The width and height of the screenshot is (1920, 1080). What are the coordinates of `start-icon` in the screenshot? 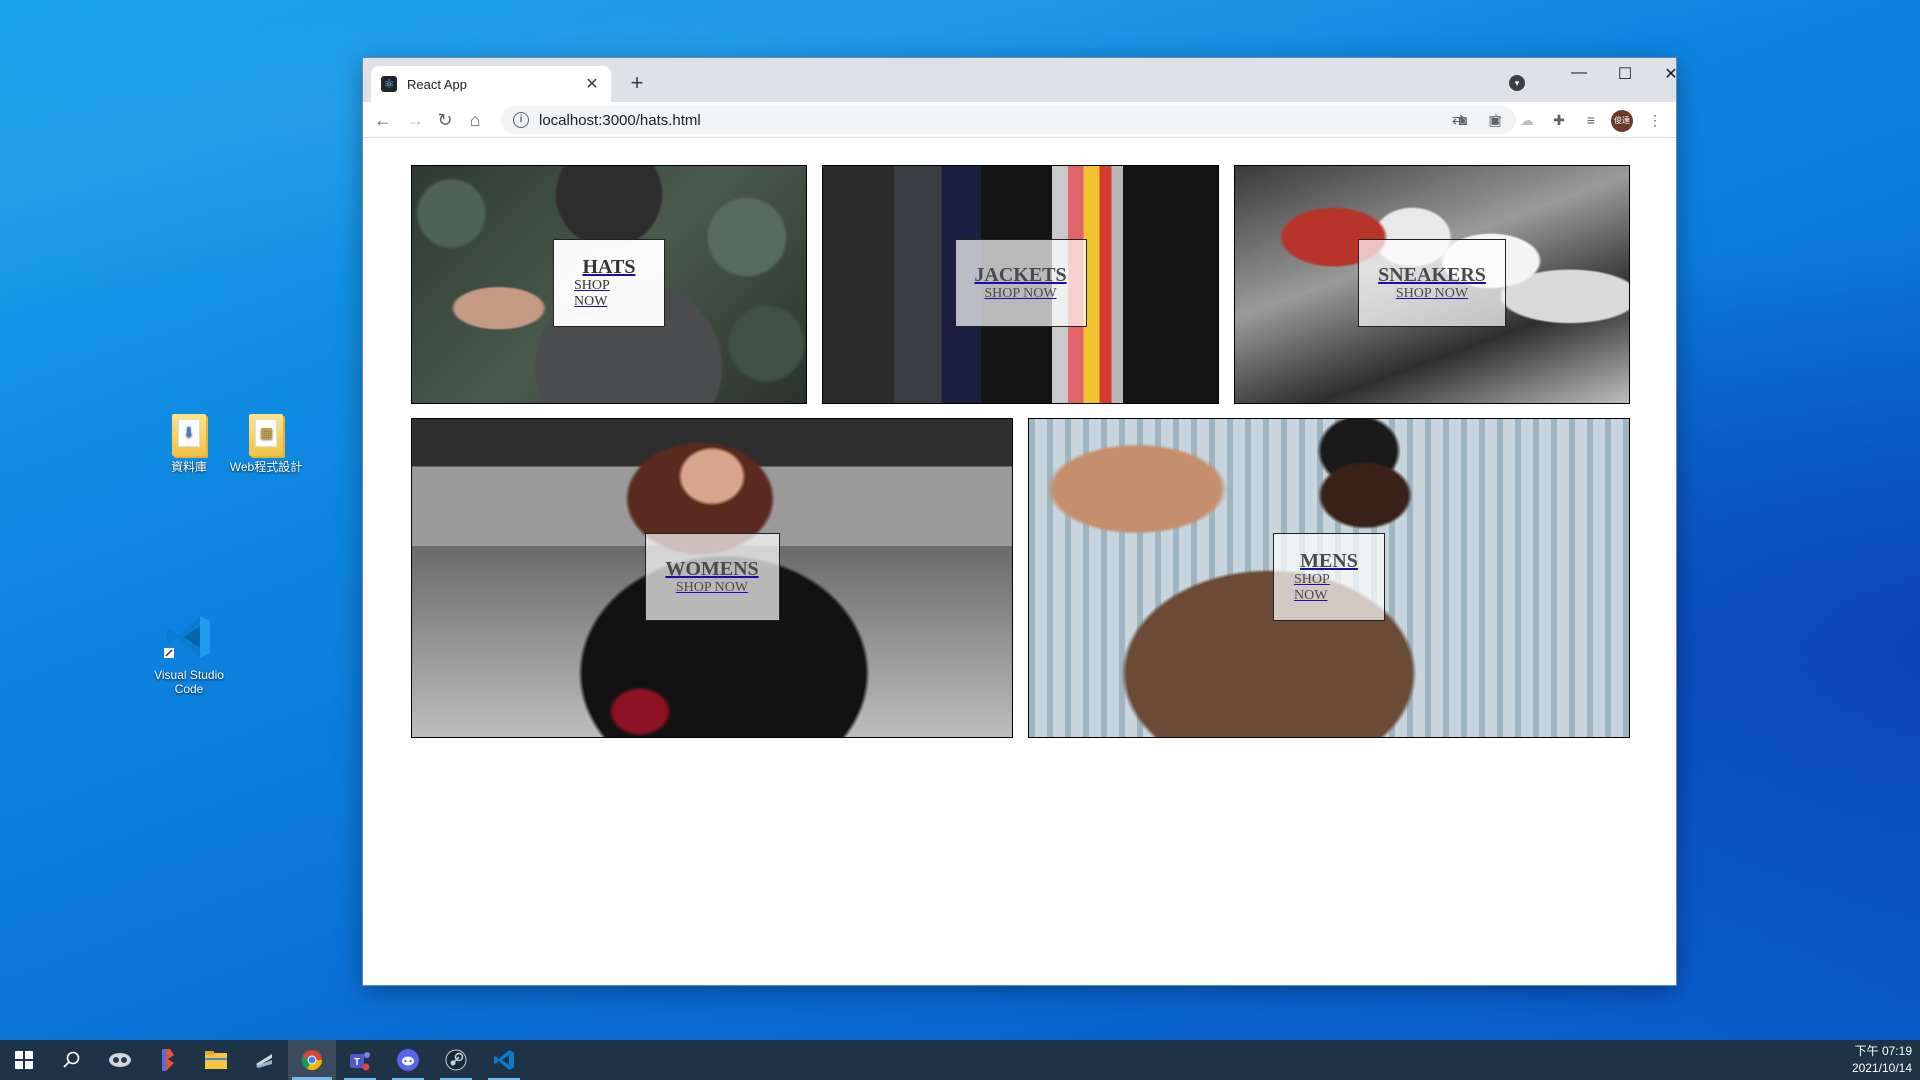 It's located at (24, 1060).